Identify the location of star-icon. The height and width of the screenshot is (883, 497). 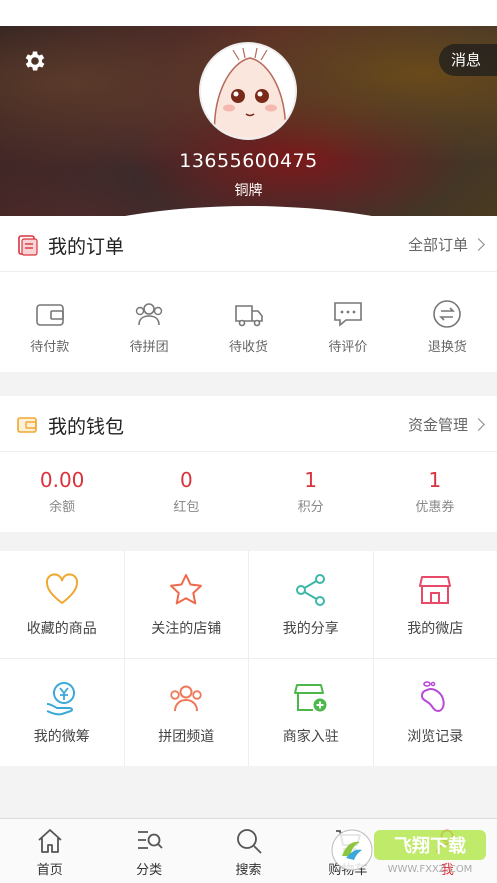
(186, 588).